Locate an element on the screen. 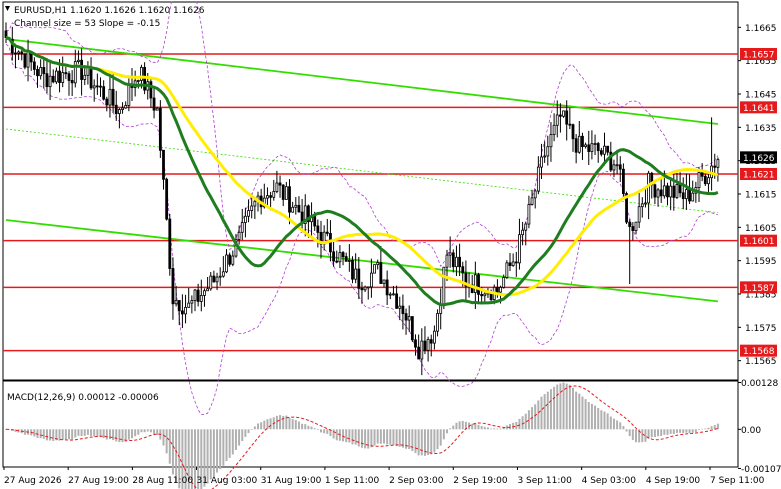 The width and height of the screenshot is (781, 489). macd-y-tick-label: 0.00 is located at coordinates (751, 431).